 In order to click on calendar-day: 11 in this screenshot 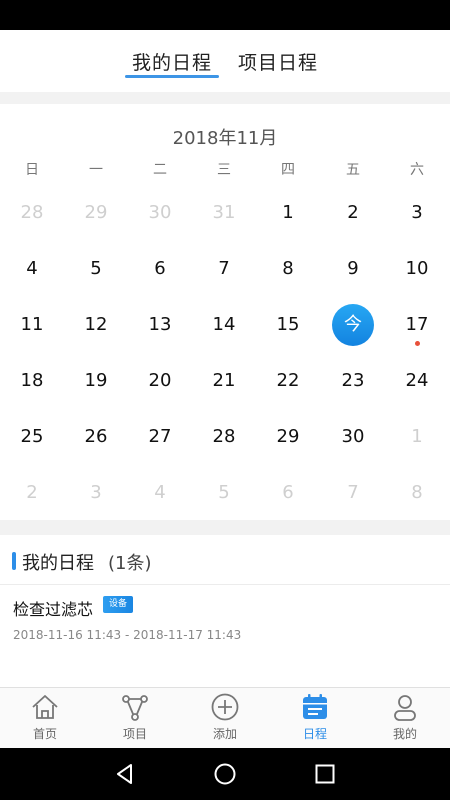, I will do `click(32, 325)`.